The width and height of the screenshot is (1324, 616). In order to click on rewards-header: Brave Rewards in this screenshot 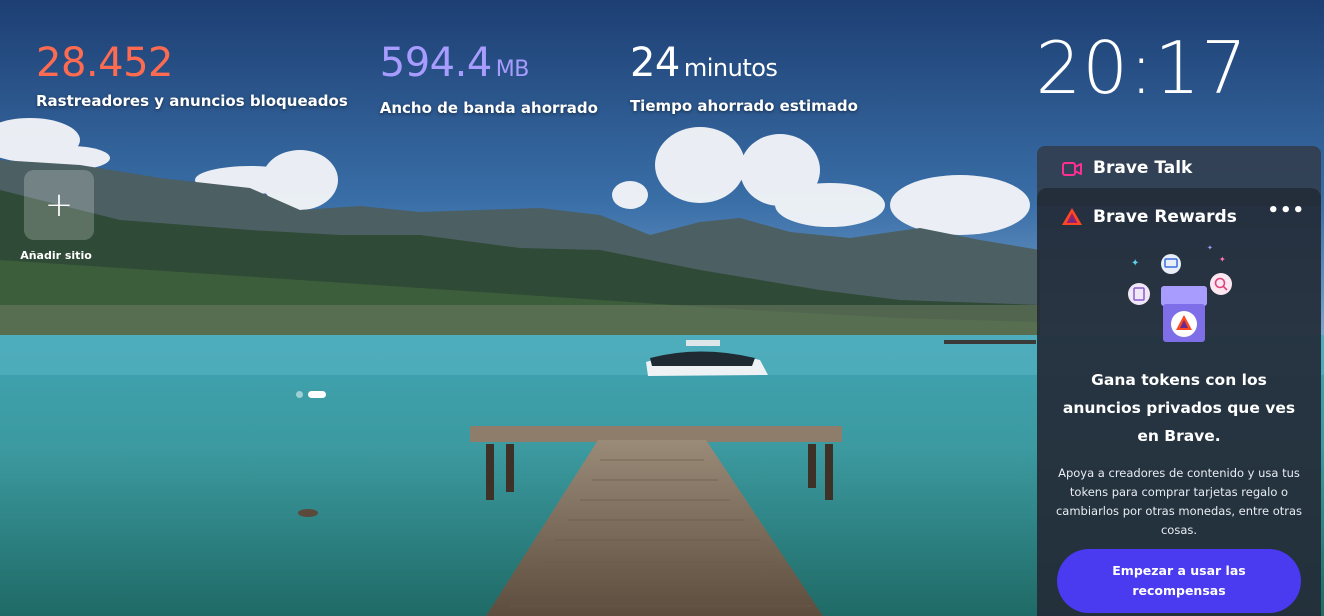, I will do `click(1181, 217)`.